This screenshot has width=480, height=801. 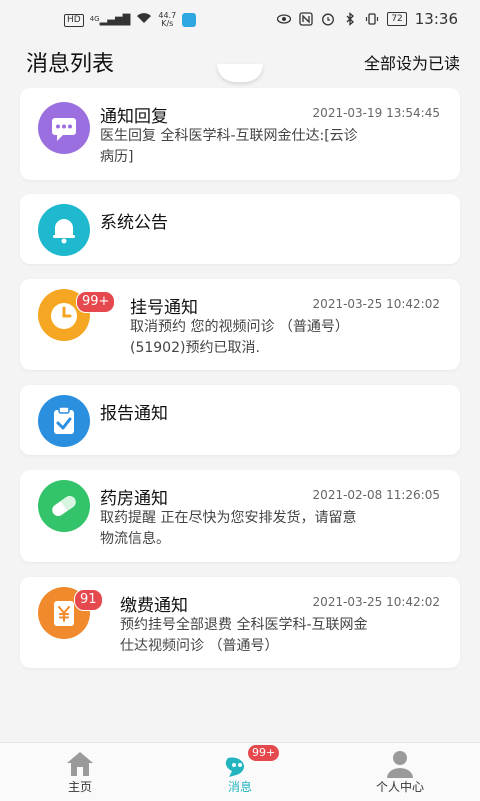 What do you see at coordinates (64, 506) in the screenshot?
I see `pill-icon` at bounding box center [64, 506].